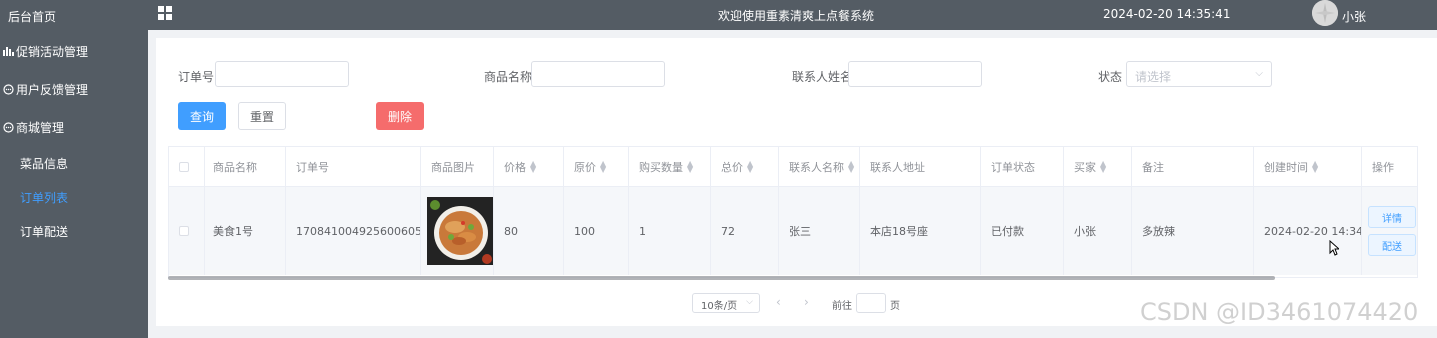 This screenshot has width=1437, height=338. What do you see at coordinates (74, 127) in the screenshot?
I see `sidebar-item-mall: 商城管理` at bounding box center [74, 127].